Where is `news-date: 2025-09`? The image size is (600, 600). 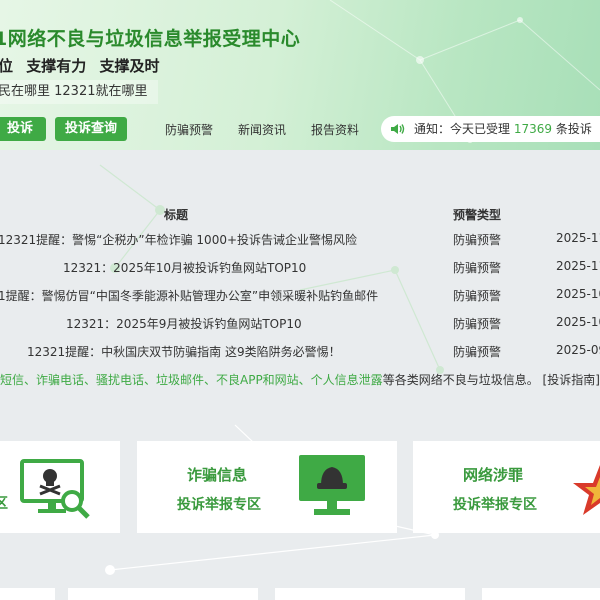
news-date: 2025-09 is located at coordinates (578, 350).